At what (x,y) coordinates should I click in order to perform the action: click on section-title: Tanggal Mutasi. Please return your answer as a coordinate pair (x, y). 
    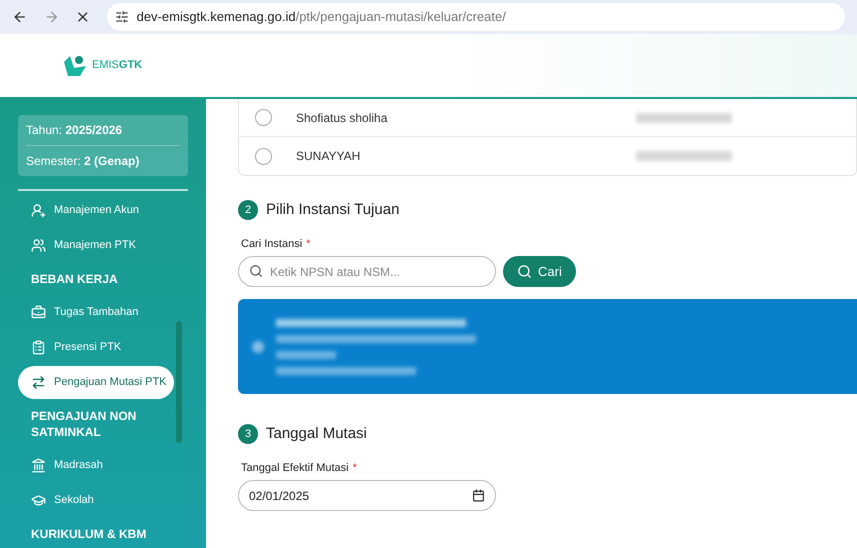
    Looking at the image, I should click on (316, 434).